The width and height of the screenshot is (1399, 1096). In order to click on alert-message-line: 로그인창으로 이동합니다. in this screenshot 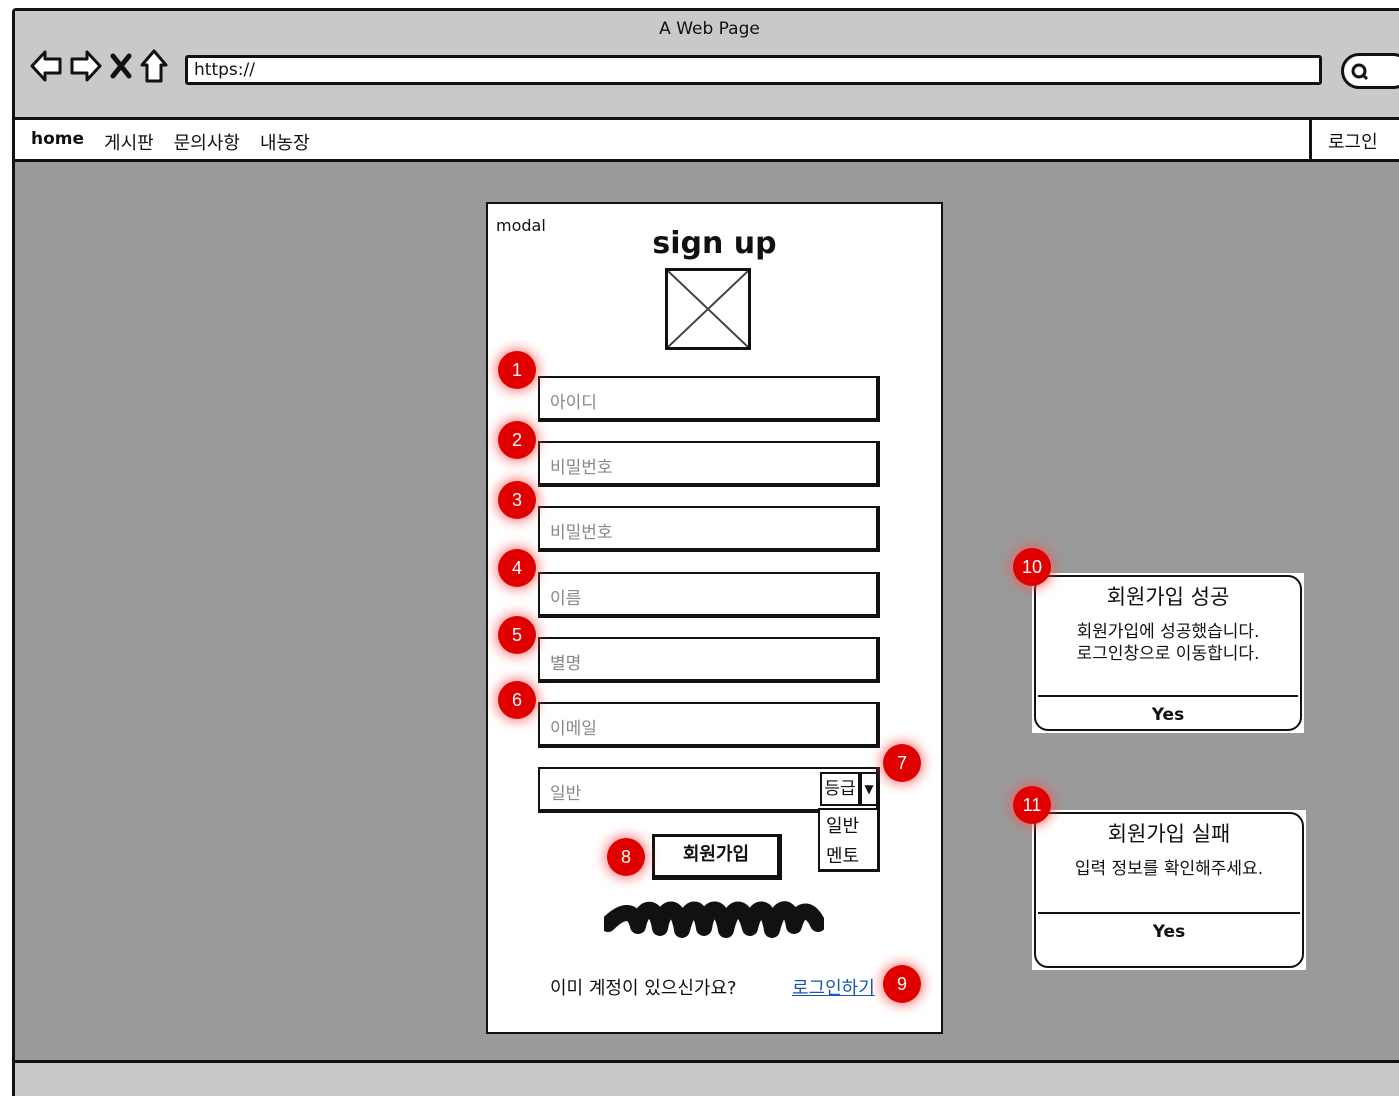, I will do `click(1168, 654)`.